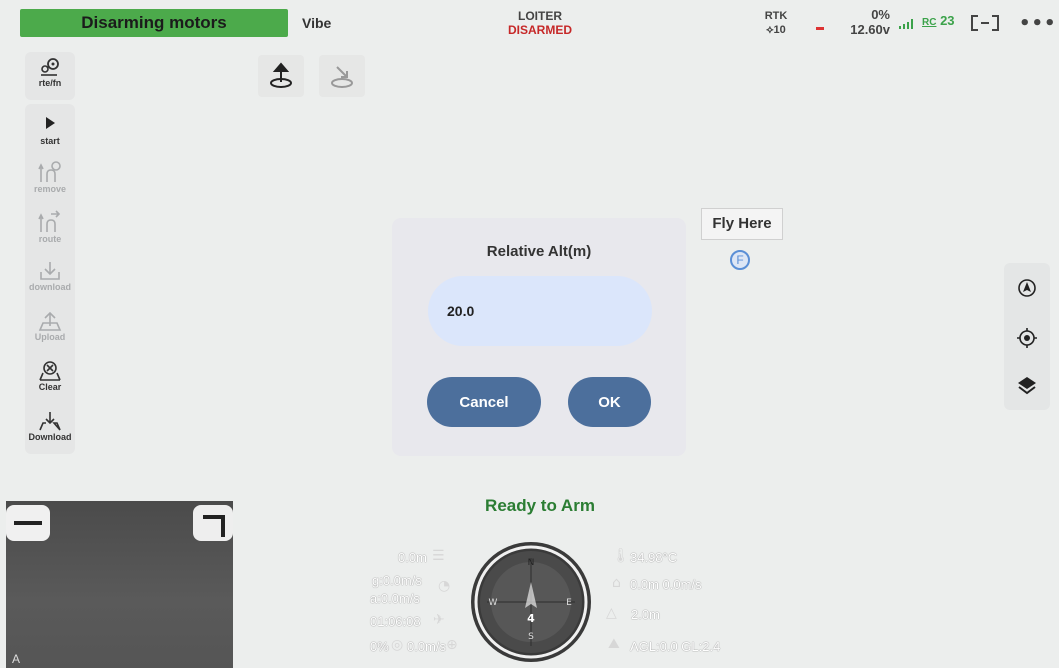  What do you see at coordinates (938, 20) in the screenshot?
I see `rc-status: RC 23` at bounding box center [938, 20].